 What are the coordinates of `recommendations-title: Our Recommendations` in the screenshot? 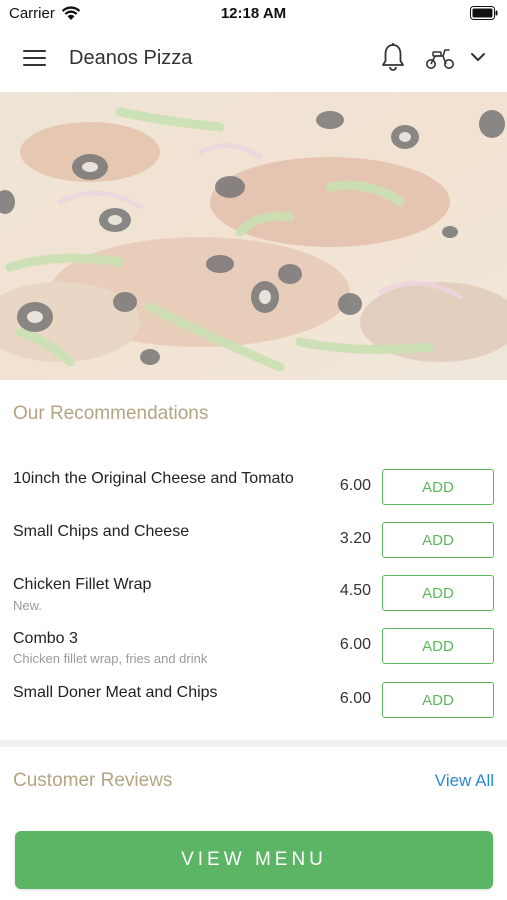 It's located at (111, 413).